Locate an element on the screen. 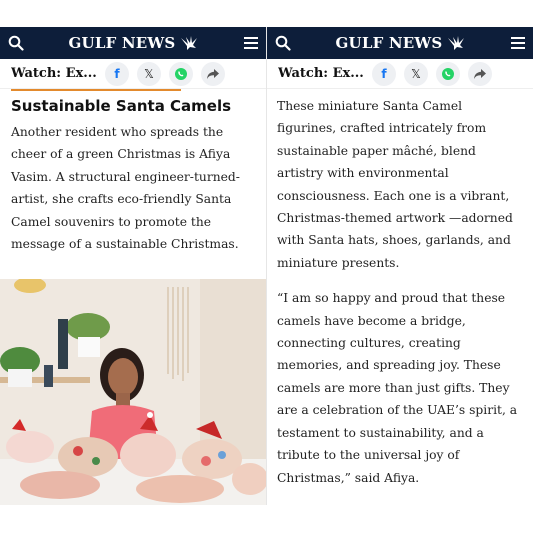 Image resolution: width=533 pixels, height=533 pixels. accent-rule is located at coordinates (96, 90).